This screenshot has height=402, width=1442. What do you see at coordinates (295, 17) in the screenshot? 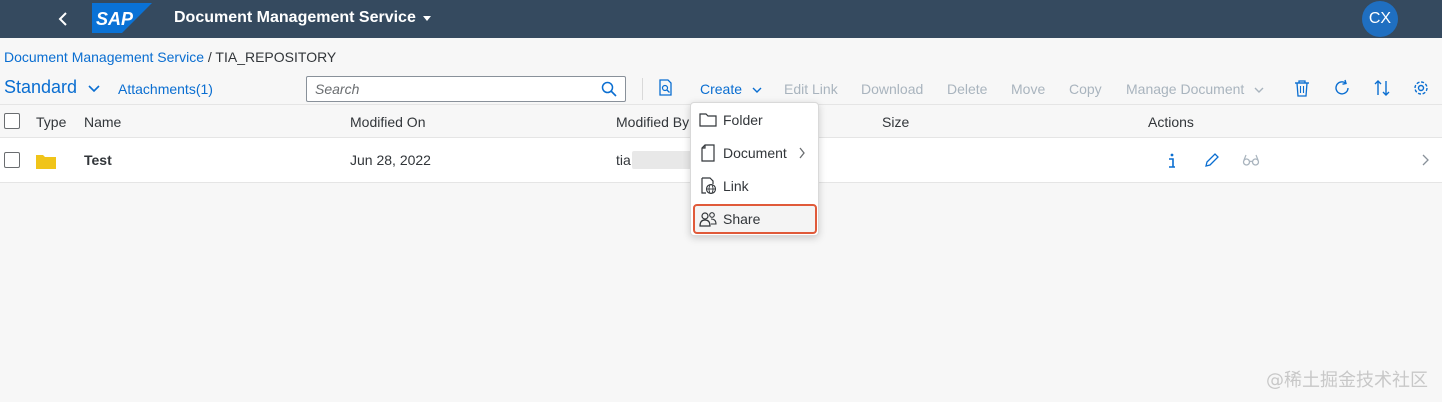
I see `app-title: Document Management Service` at bounding box center [295, 17].